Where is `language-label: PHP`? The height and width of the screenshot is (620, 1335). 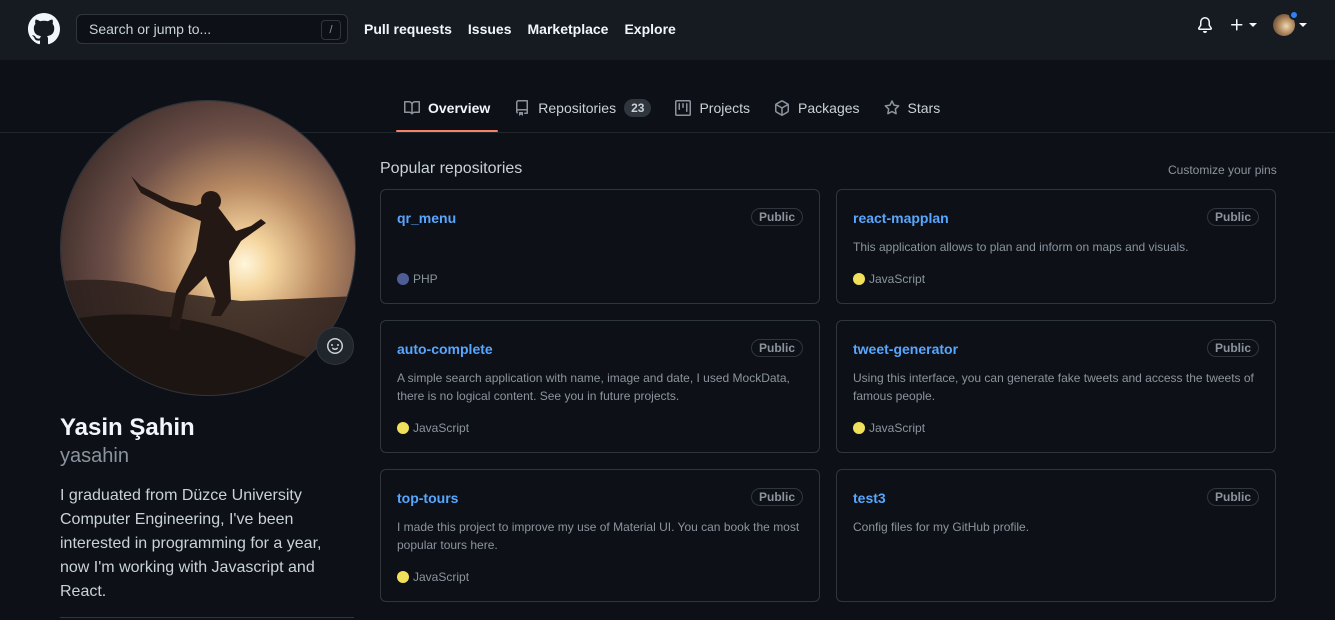
language-label: PHP is located at coordinates (425, 279).